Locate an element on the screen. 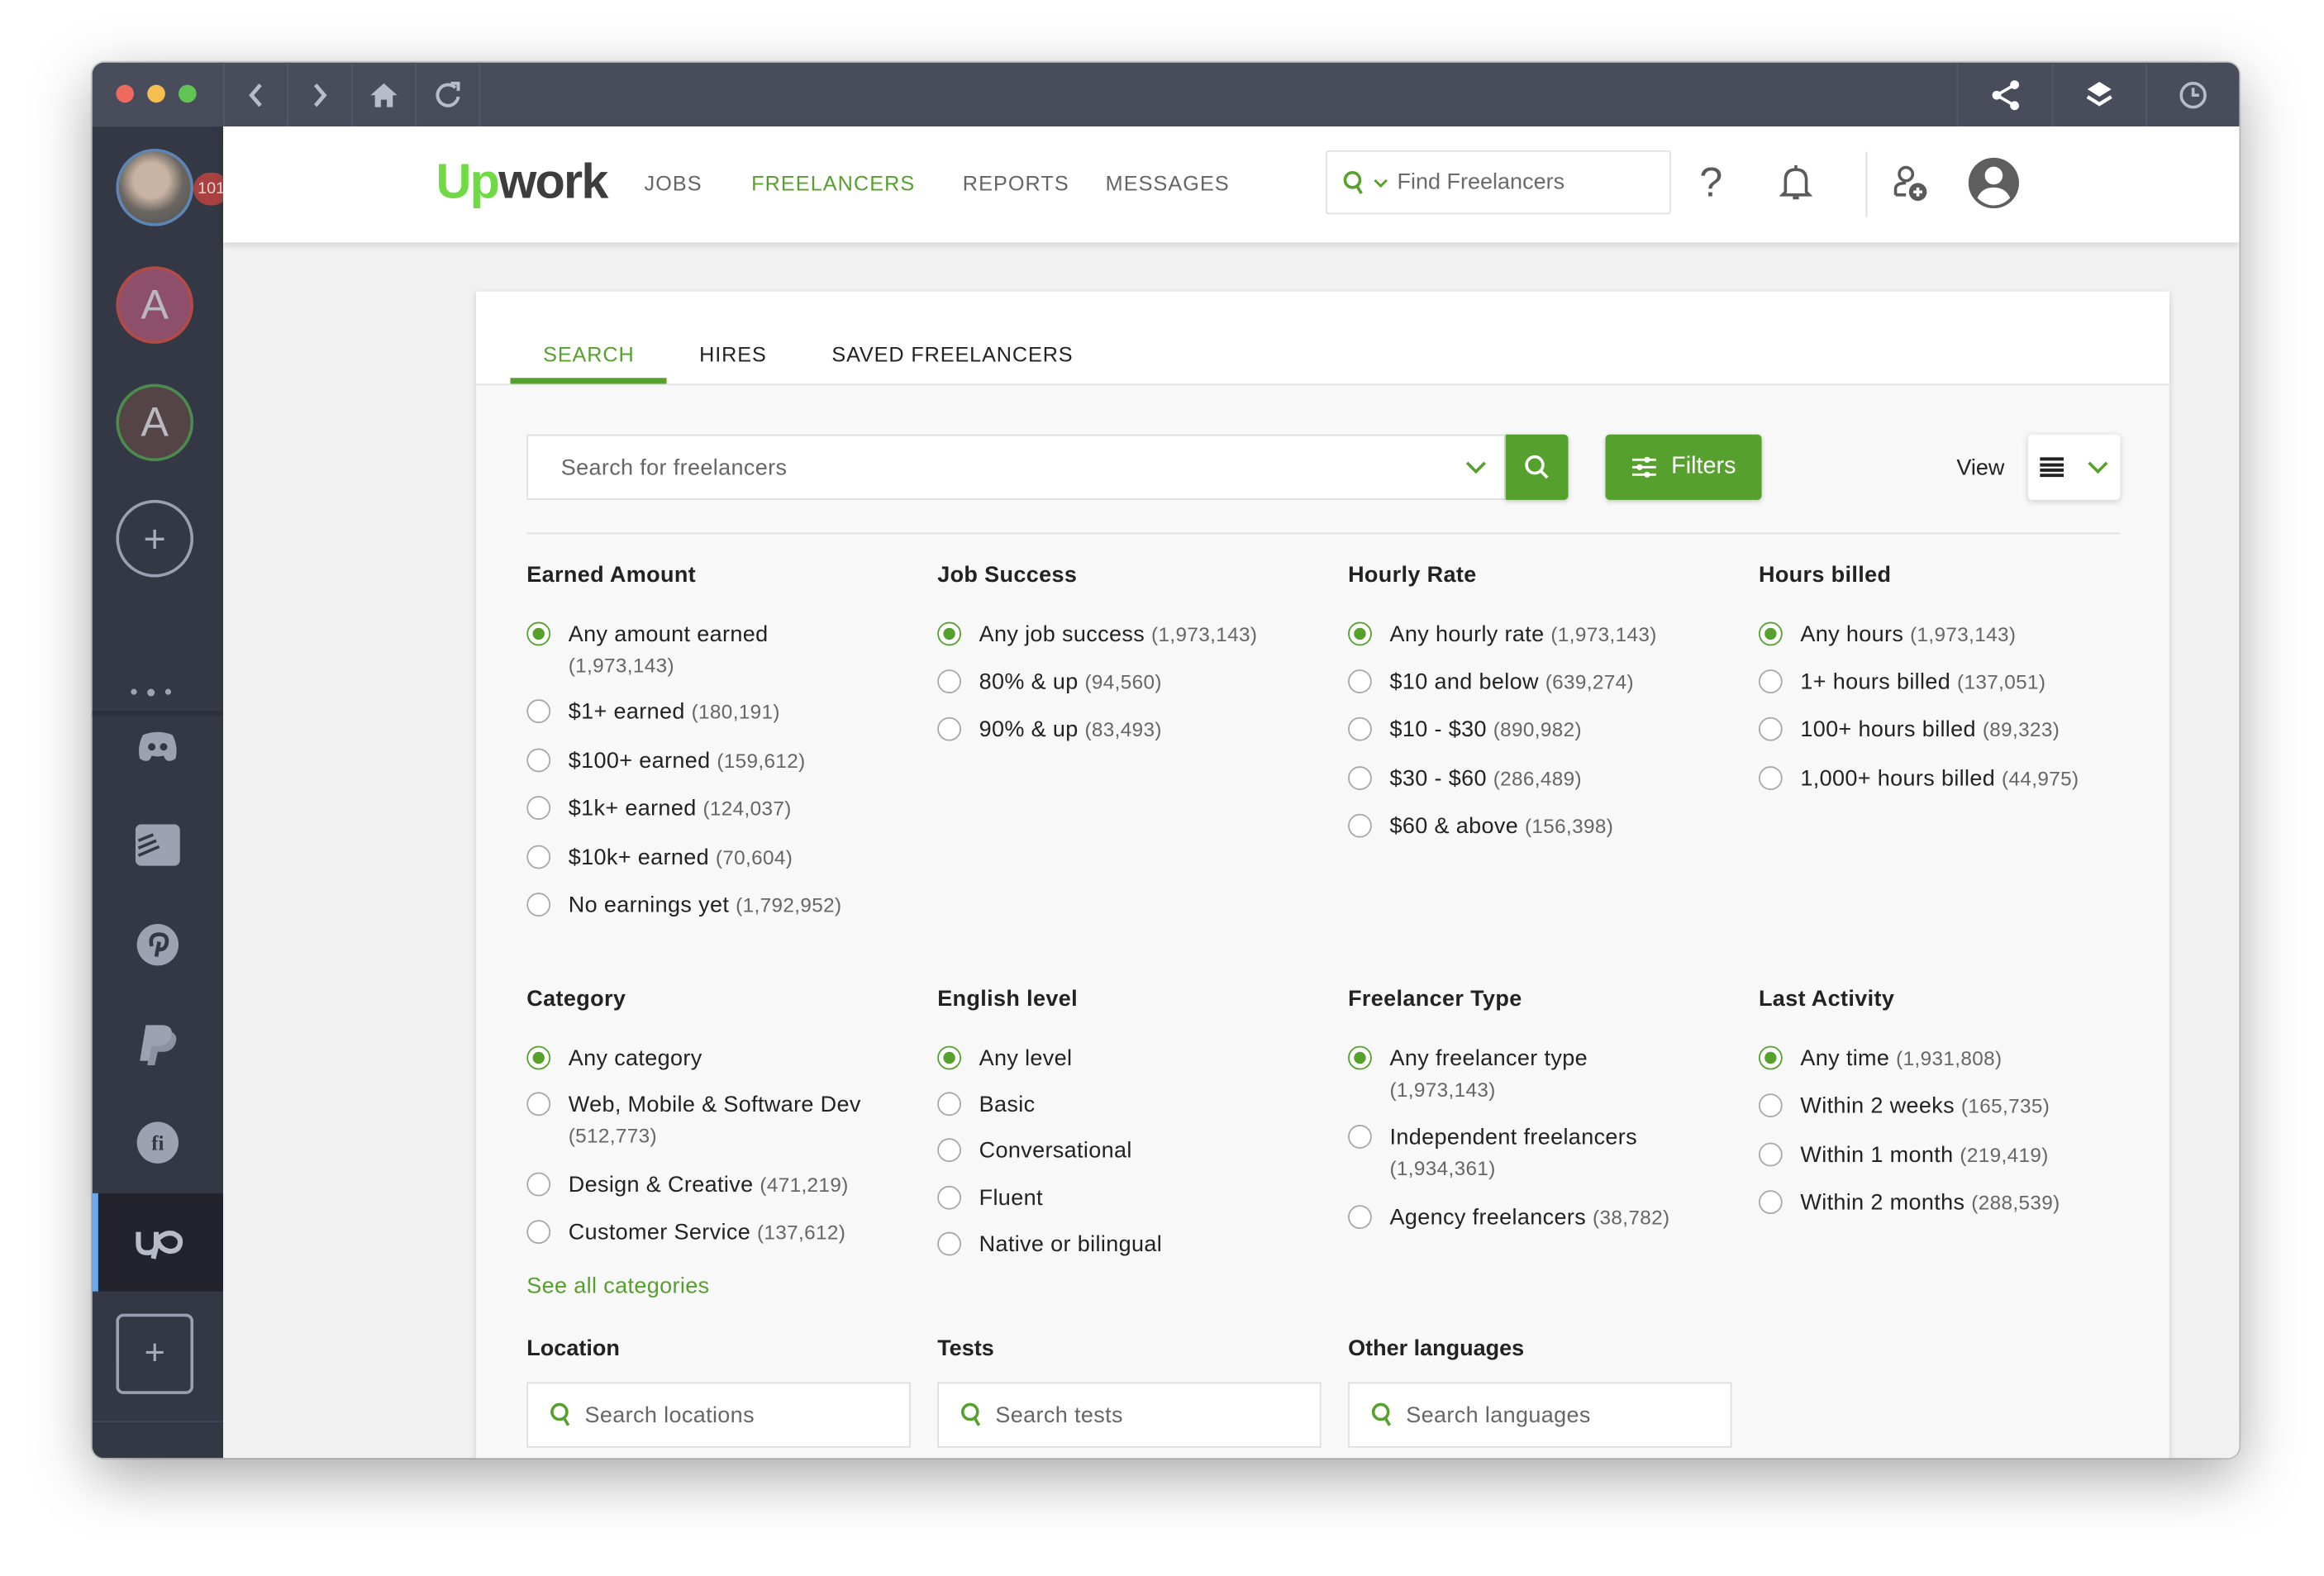 Image resolution: width=2324 pixels, height=1576 pixels. filter-option: $1k+ earned (124,037) is located at coordinates (770, 809).